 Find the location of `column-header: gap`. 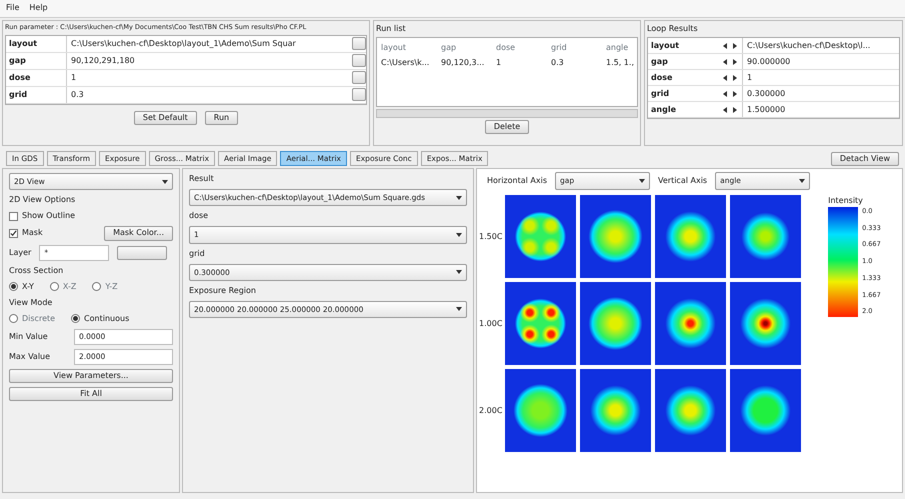

column-header: gap is located at coordinates (449, 48).